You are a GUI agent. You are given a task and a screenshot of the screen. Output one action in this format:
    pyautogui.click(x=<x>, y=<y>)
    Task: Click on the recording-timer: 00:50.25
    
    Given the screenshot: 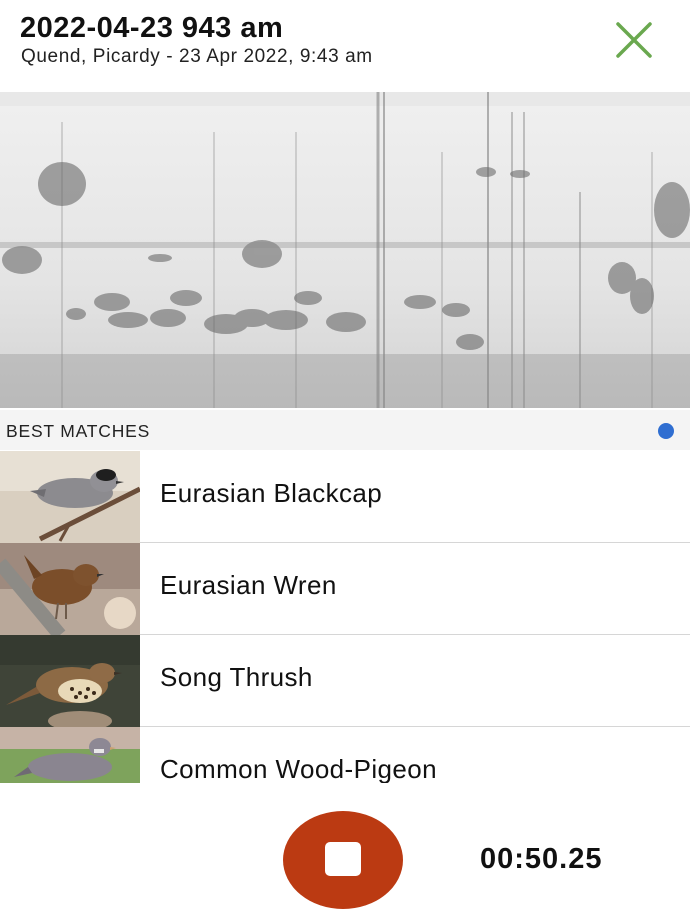 What is the action you would take?
    pyautogui.click(x=541, y=859)
    